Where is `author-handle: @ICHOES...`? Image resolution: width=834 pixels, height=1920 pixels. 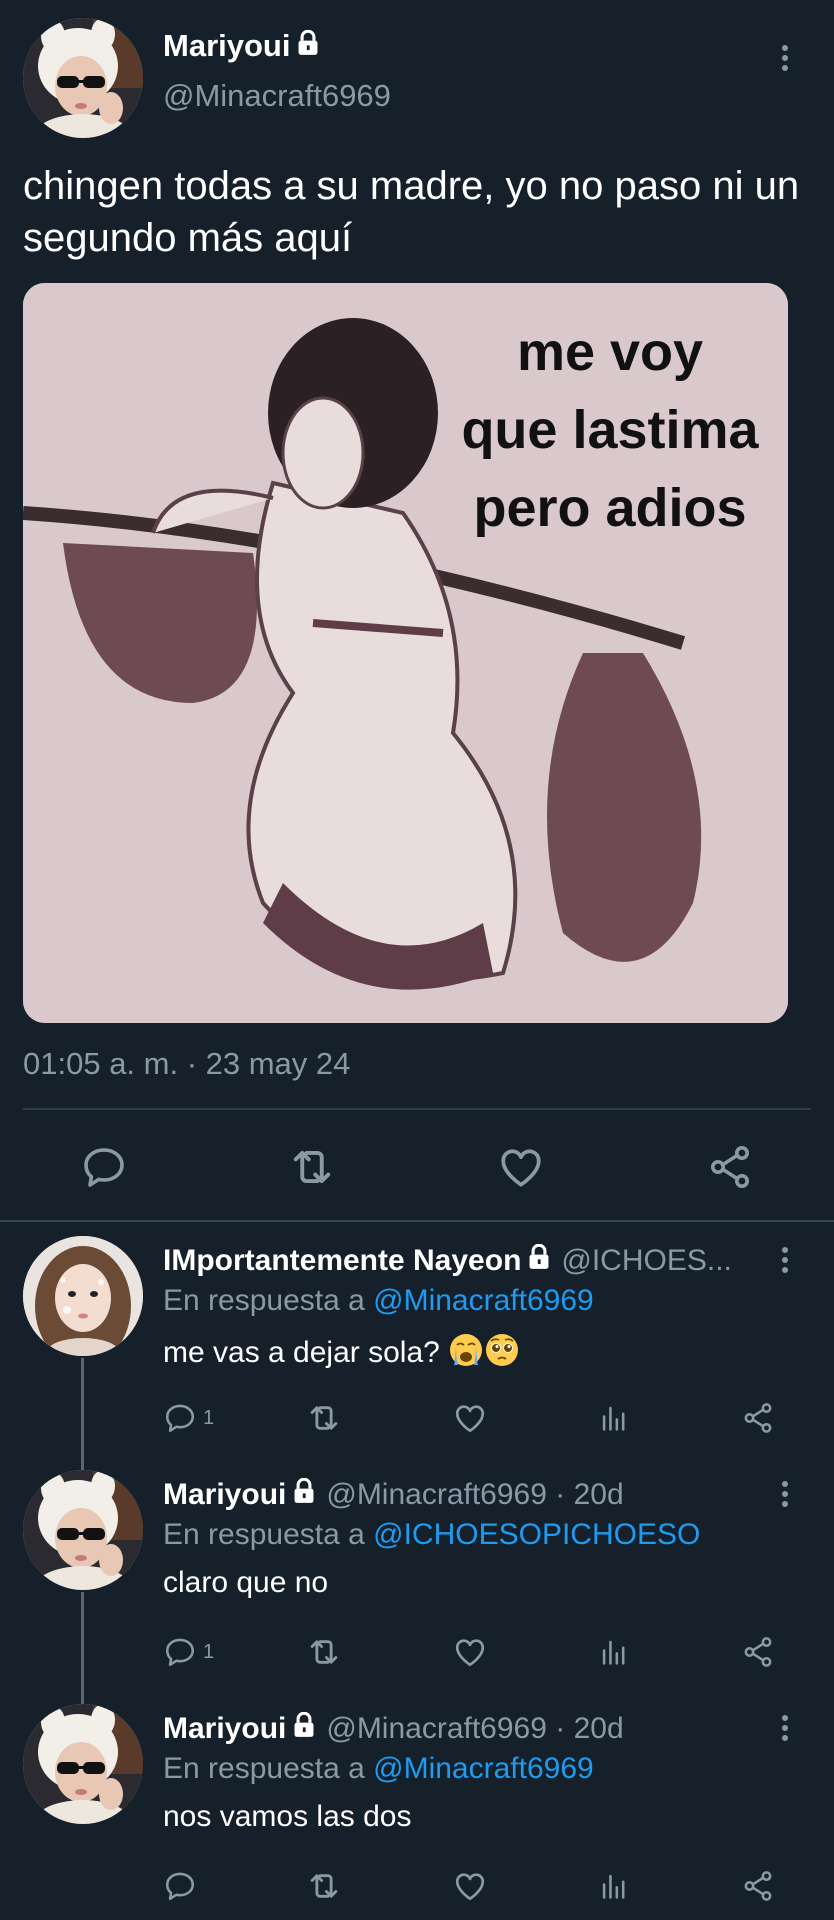 author-handle: @ICHOES... is located at coordinates (646, 1261).